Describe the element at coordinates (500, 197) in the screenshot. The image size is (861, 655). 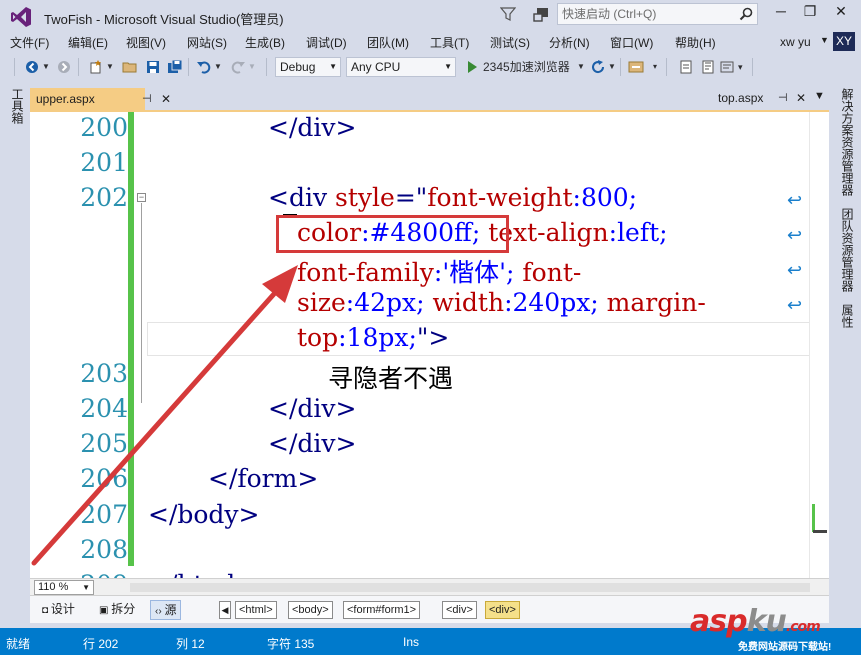
I see `code-token: font-weight` at that location.